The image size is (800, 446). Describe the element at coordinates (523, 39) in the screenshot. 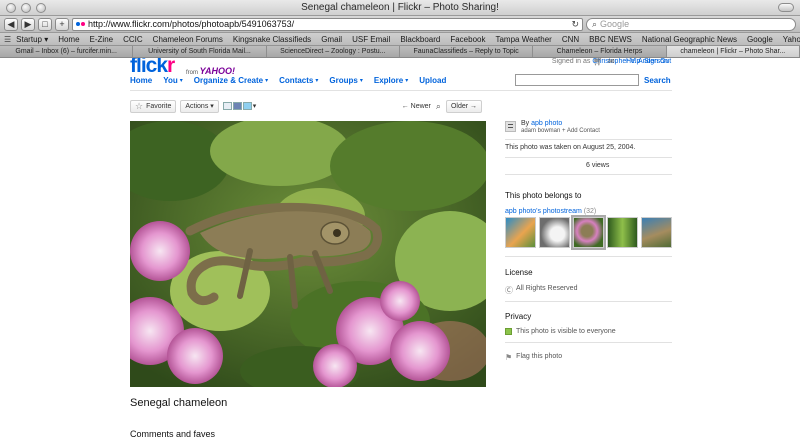

I see `bookmark-item: Tampa Weather` at that location.